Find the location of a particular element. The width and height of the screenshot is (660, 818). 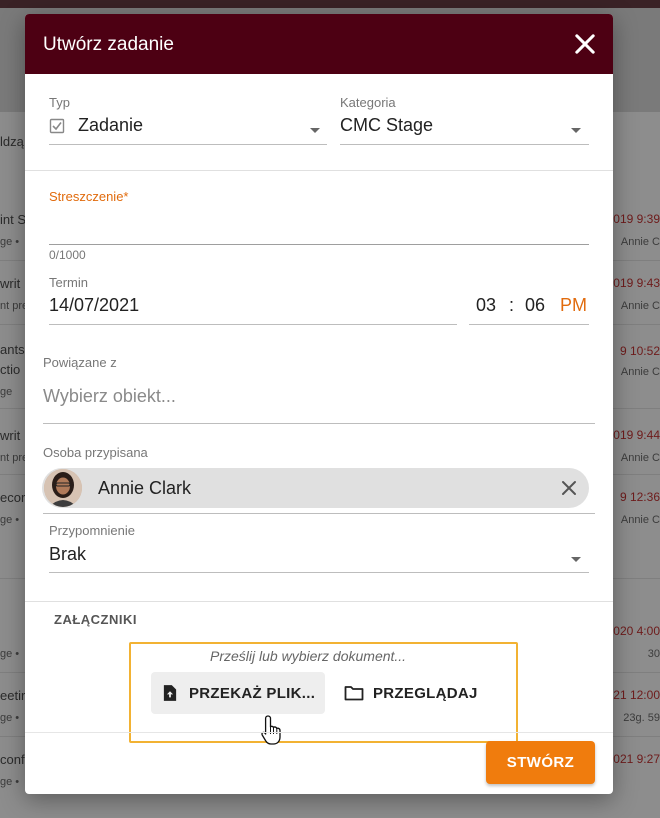

related-underline is located at coordinates (319, 423).